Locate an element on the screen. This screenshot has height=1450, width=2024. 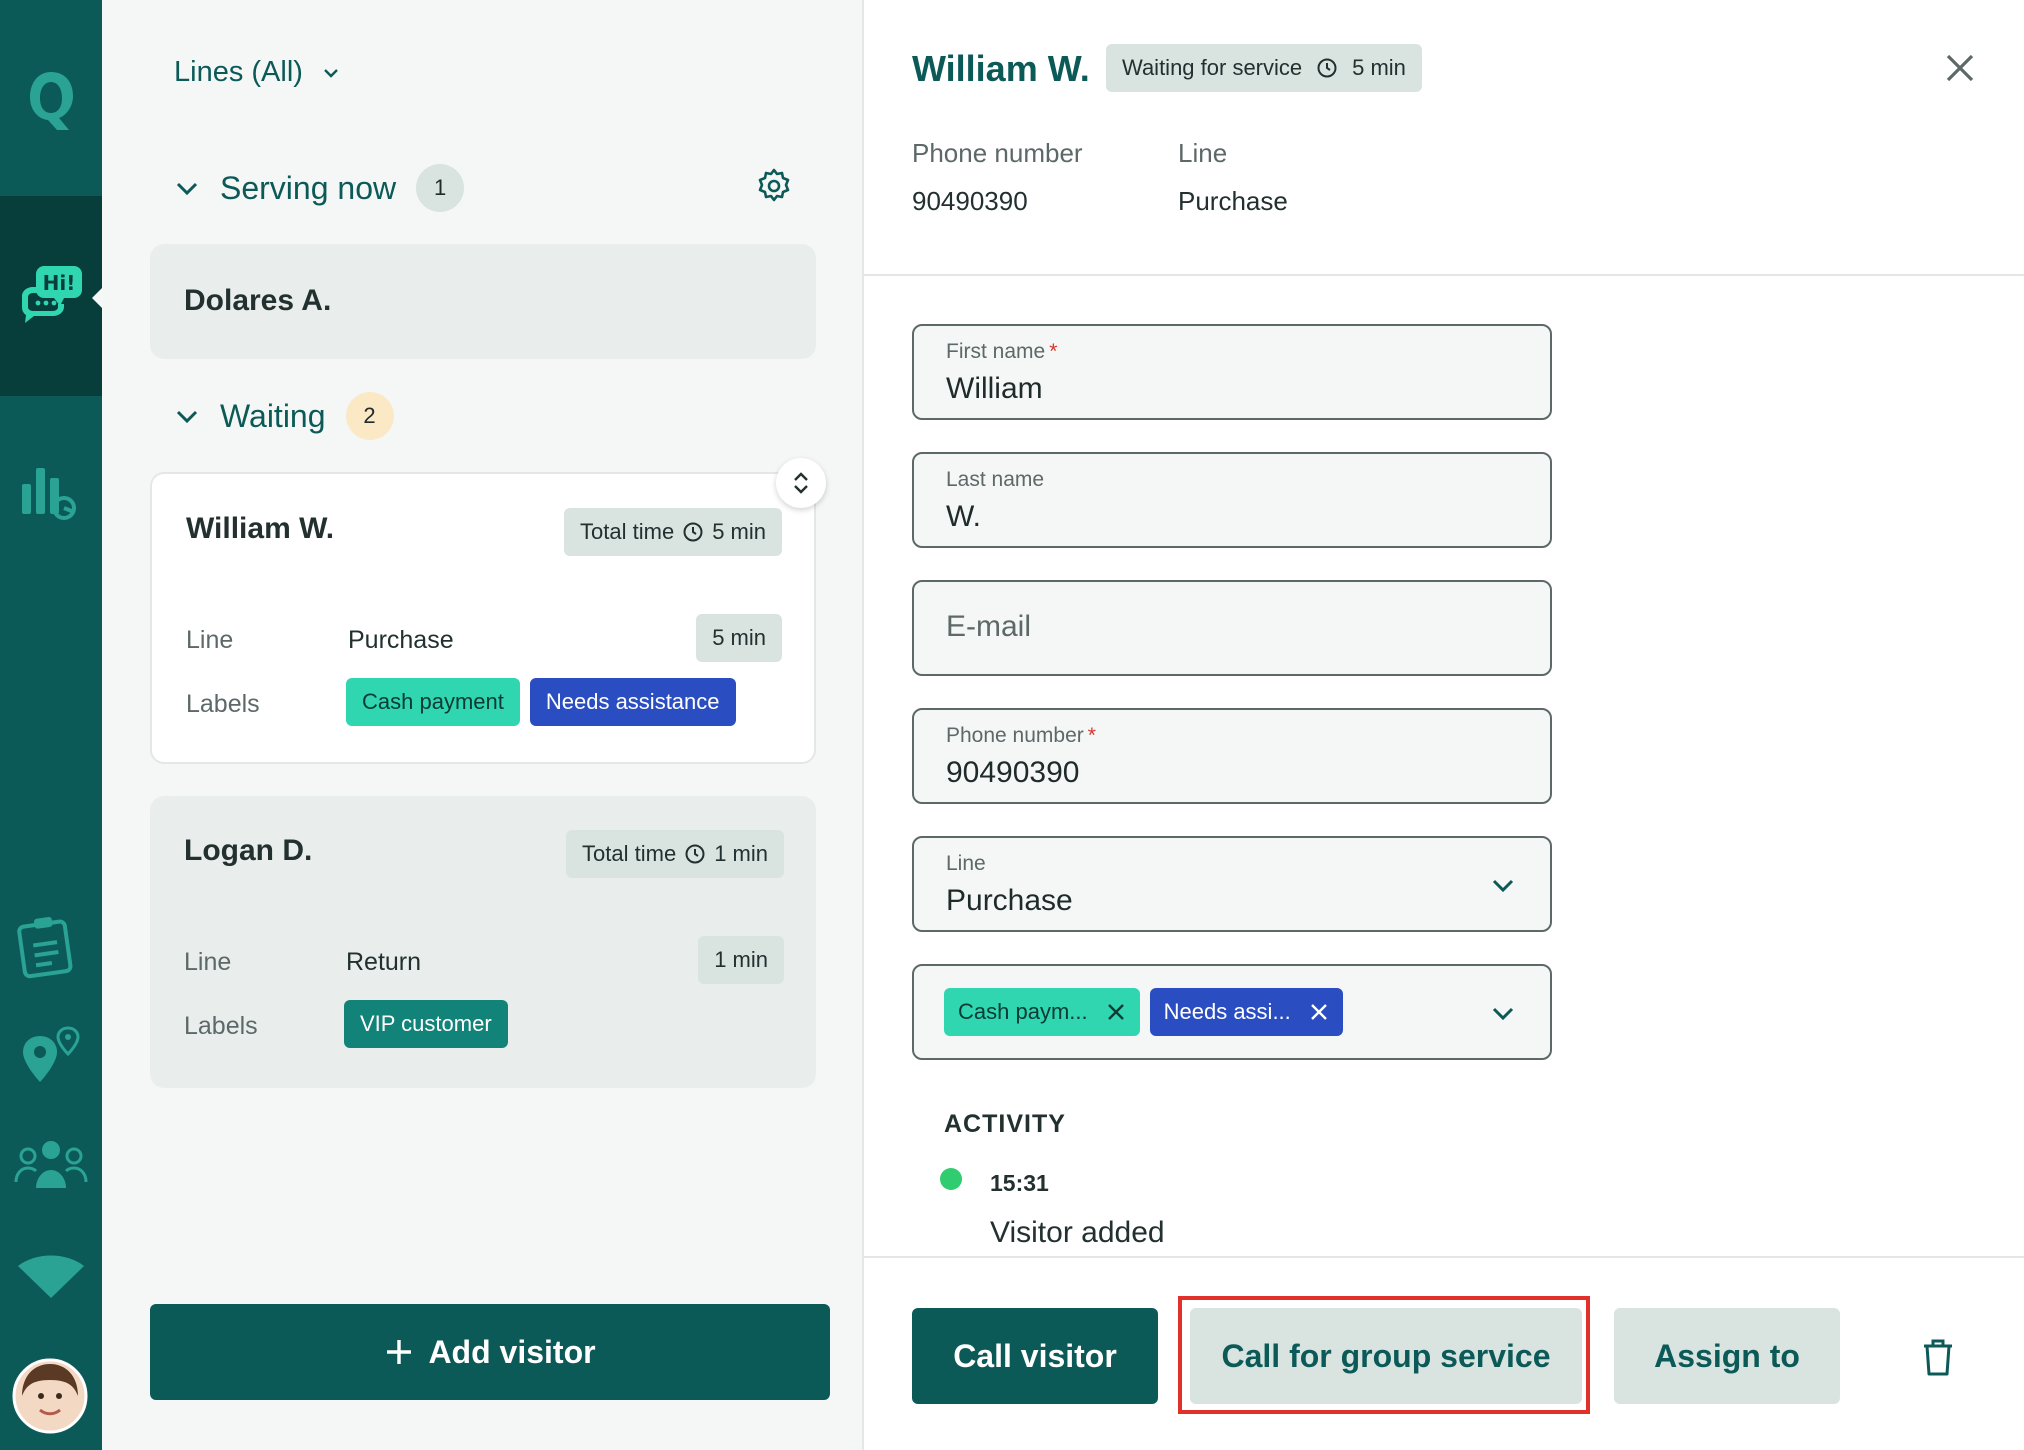
first-name-label: First name * is located at coordinates (1001, 352).